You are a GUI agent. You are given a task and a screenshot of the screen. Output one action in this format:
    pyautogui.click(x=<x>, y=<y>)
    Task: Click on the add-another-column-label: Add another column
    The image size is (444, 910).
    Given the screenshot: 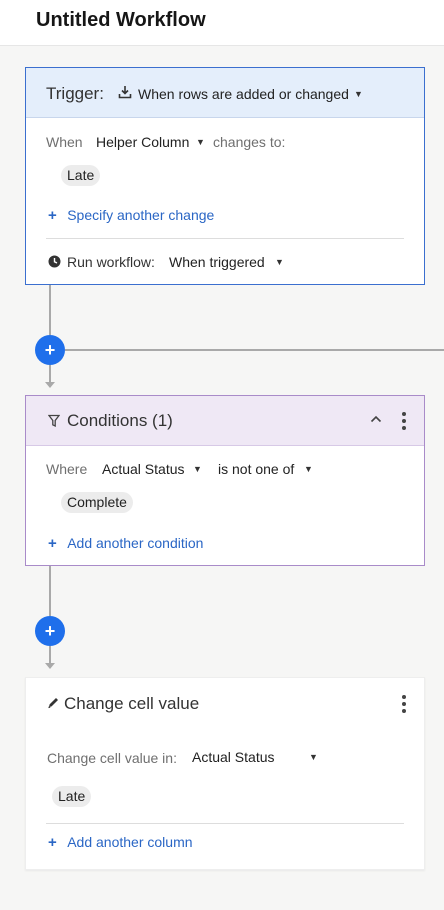 What is the action you would take?
    pyautogui.click(x=130, y=842)
    